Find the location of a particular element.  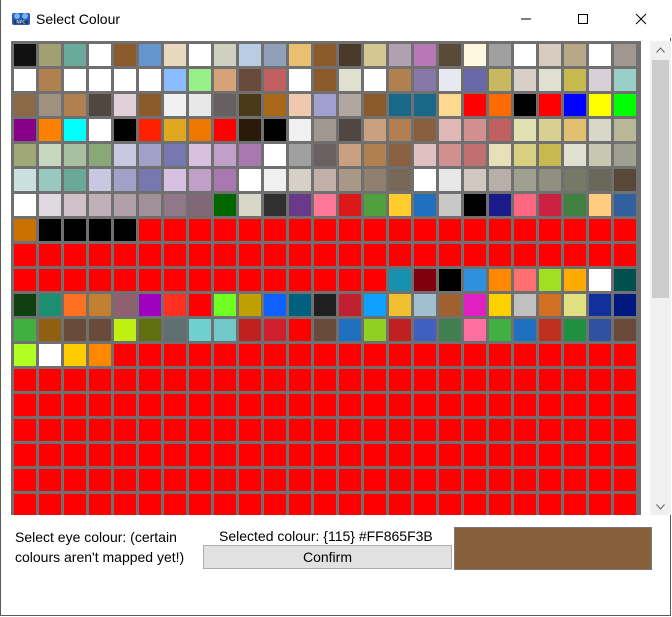

confirm-button: Confirm is located at coordinates (327, 557).